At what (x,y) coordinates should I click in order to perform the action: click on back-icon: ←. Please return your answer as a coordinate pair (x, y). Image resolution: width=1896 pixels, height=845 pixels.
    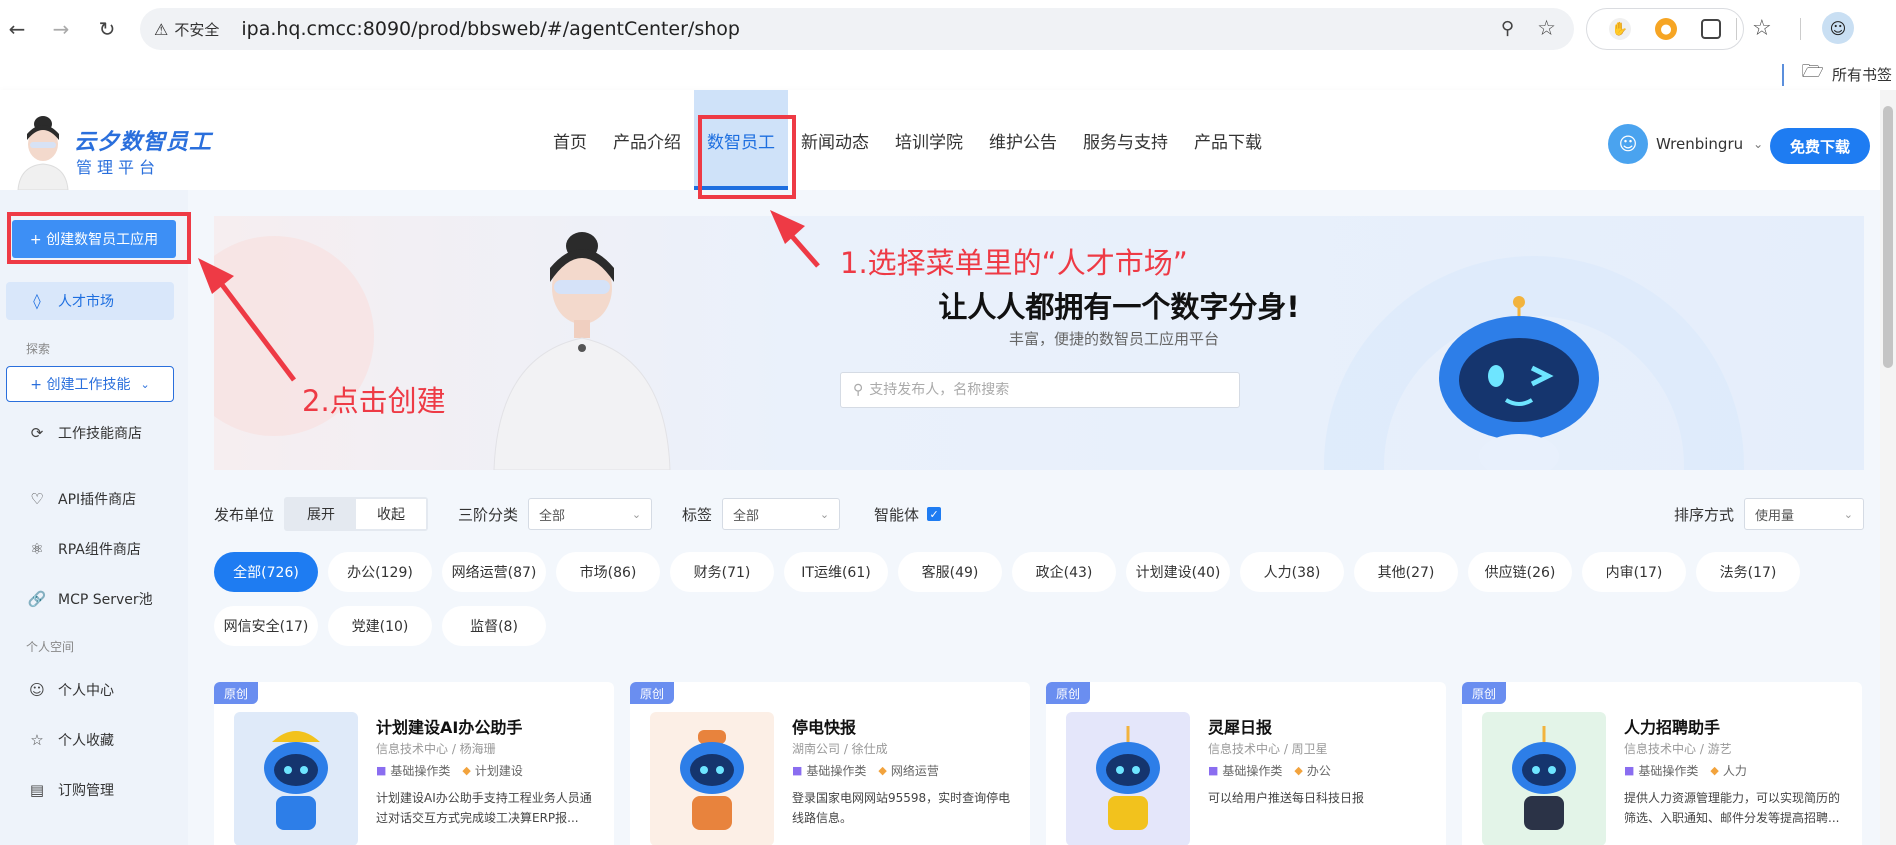
    Looking at the image, I should click on (17, 29).